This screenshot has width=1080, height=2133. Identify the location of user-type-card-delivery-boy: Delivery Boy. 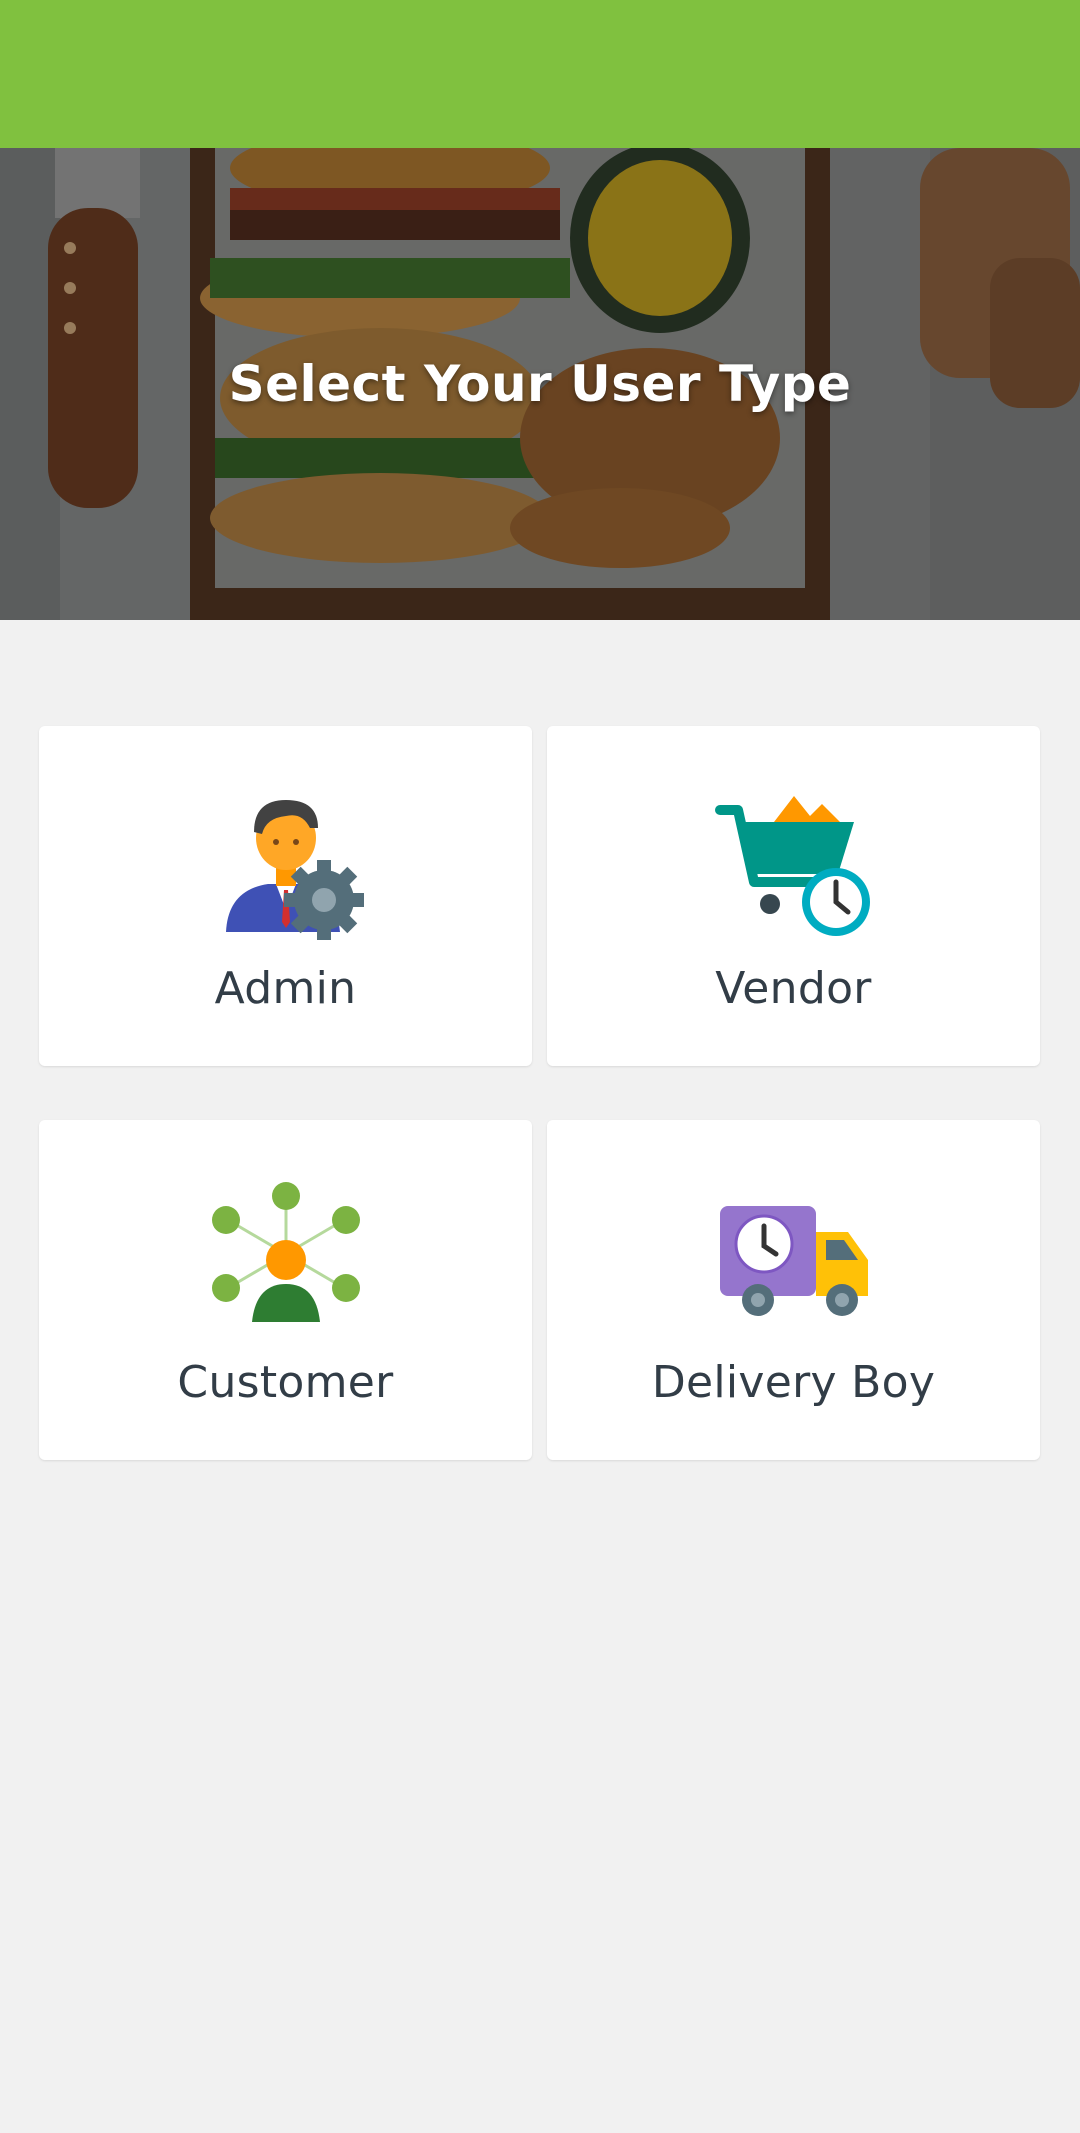
(793, 1290).